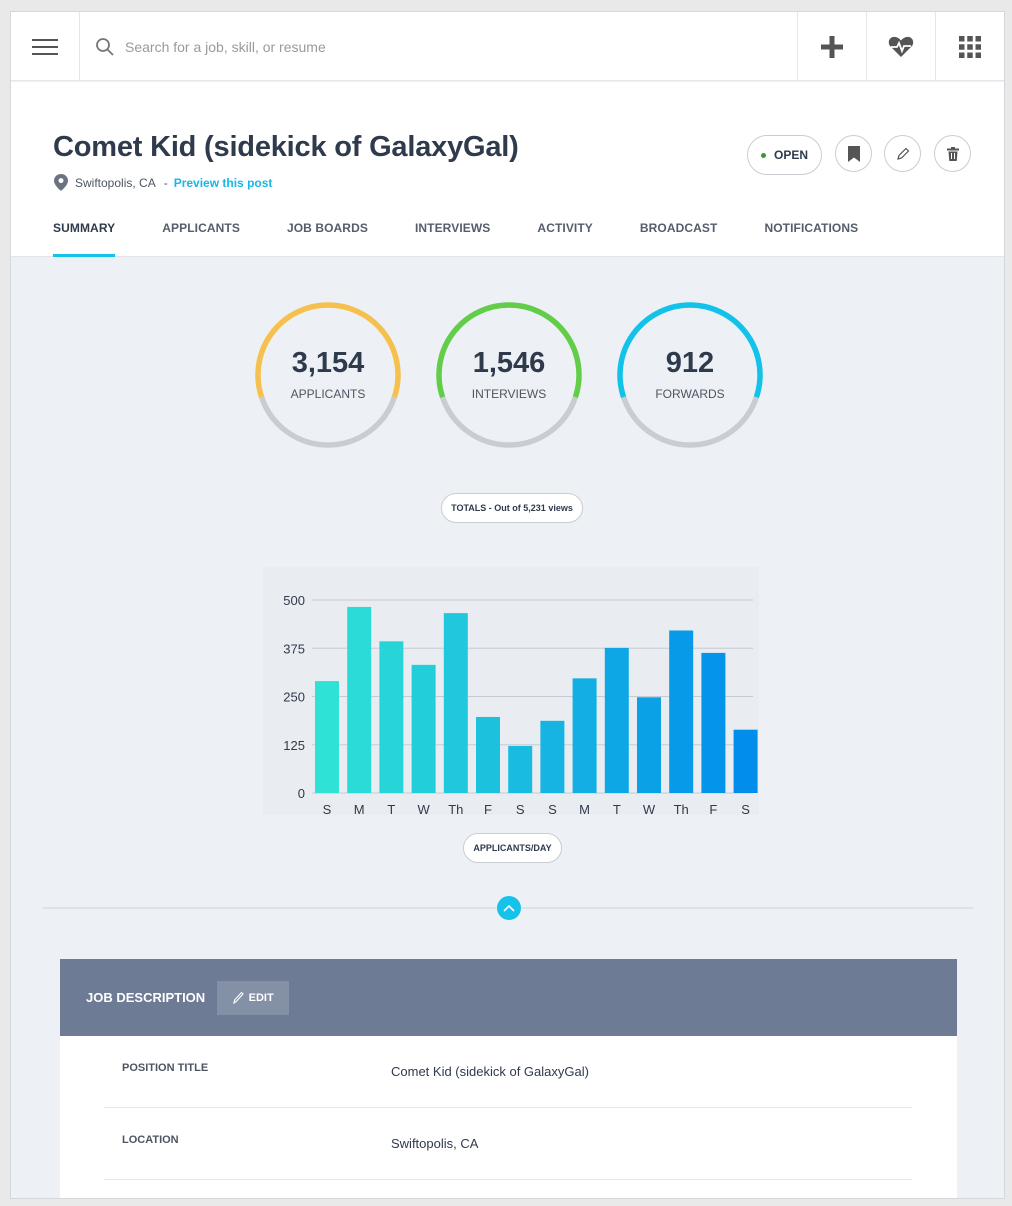 The height and width of the screenshot is (1206, 1012). Describe the element at coordinates (509, 363) in the screenshot. I see `interviews-count: 1,546` at that location.